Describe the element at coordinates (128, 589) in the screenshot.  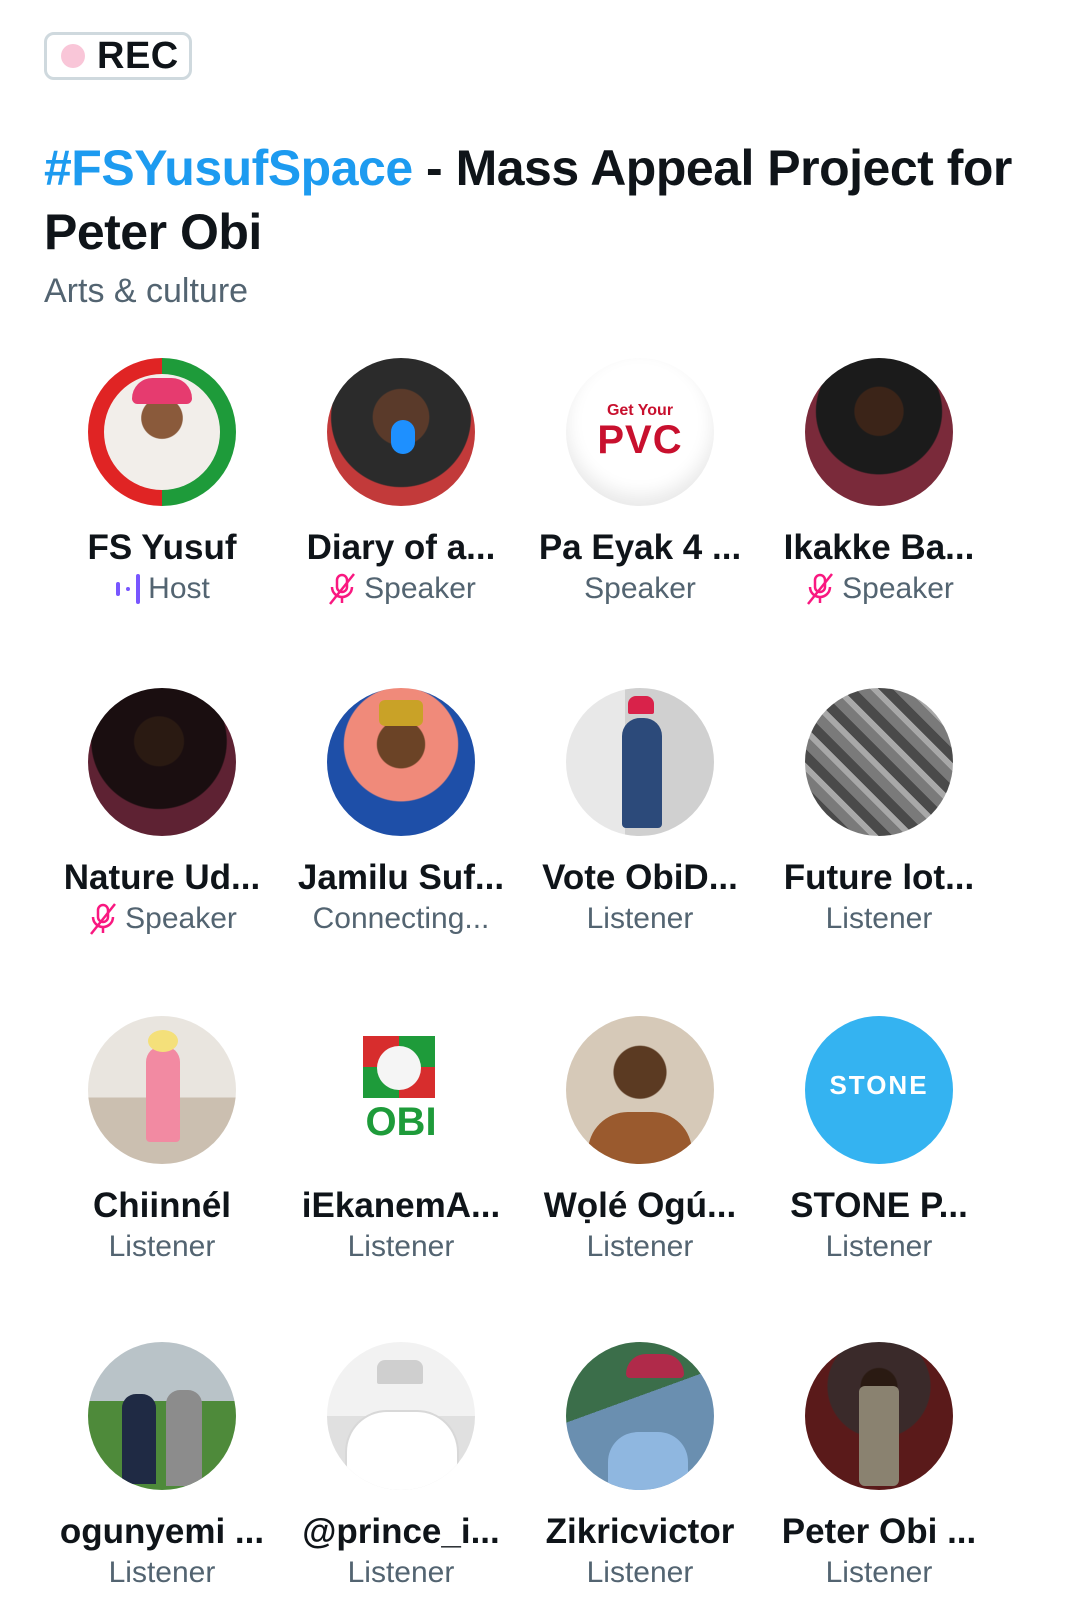
I see `host-speaking-icon` at that location.